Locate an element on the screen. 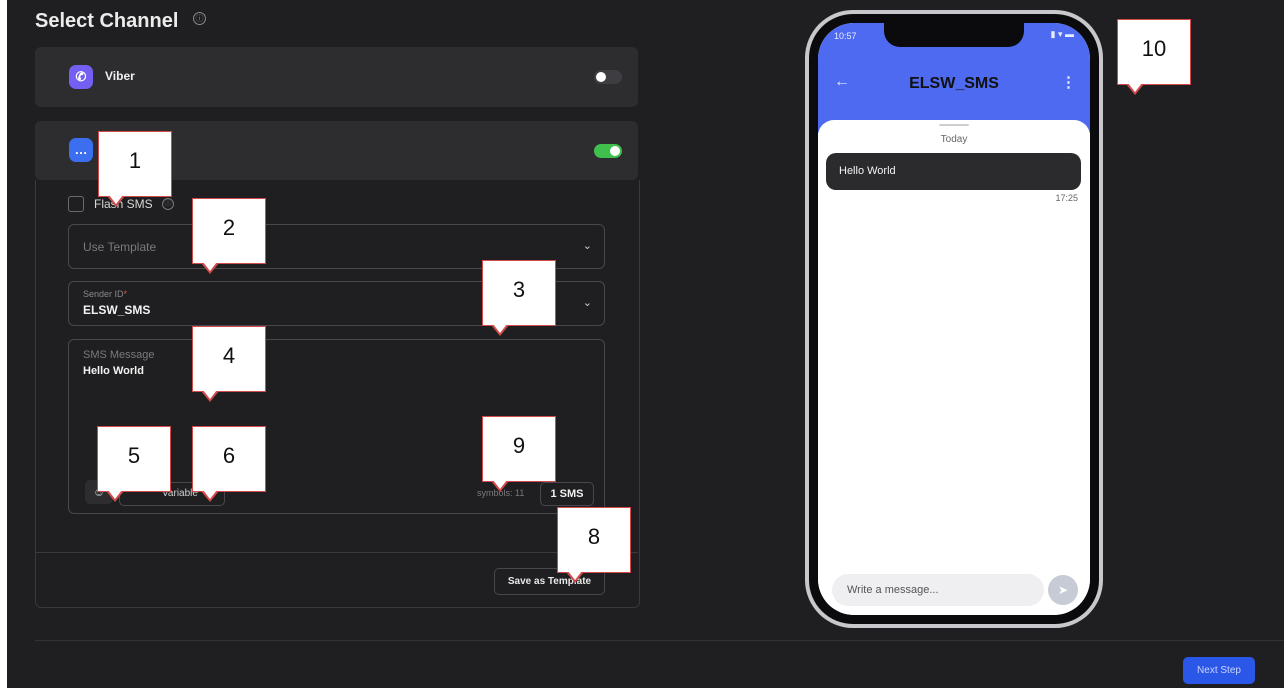 This screenshot has width=1284, height=688. phone-notch is located at coordinates (954, 35).